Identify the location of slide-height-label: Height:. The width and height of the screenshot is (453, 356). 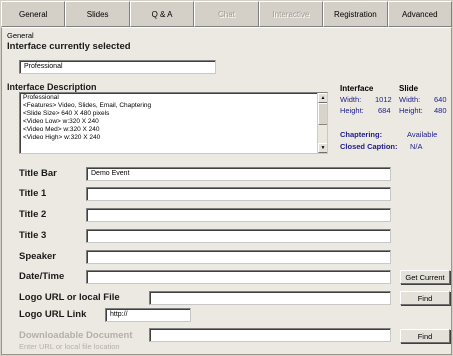
(411, 110).